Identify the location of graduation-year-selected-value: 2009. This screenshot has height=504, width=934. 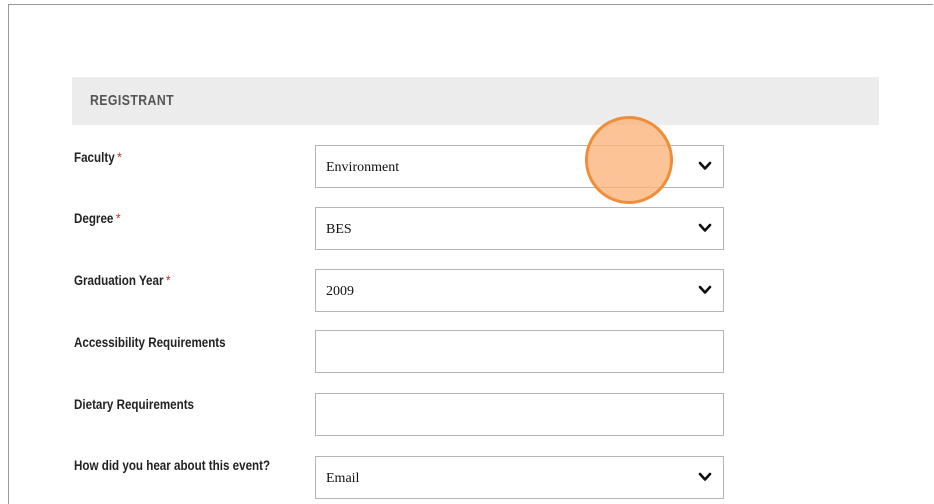
(340, 291).